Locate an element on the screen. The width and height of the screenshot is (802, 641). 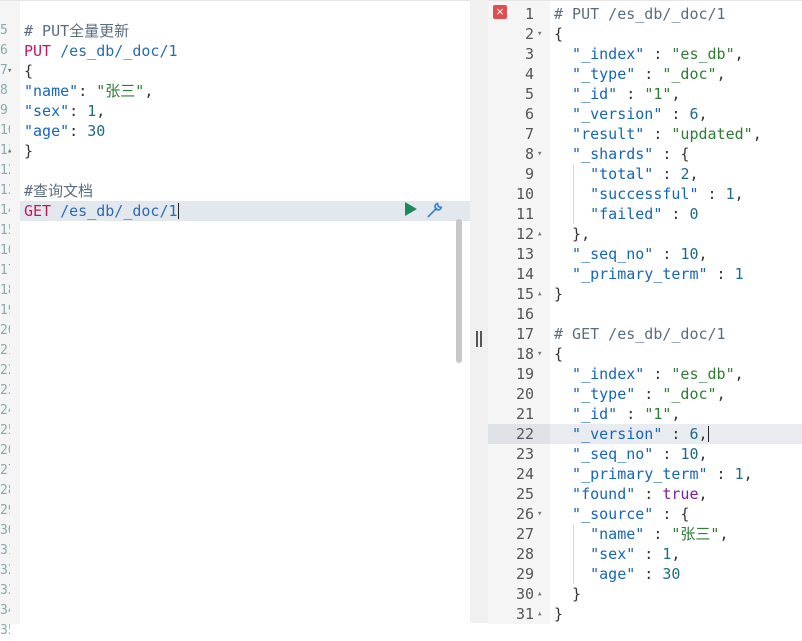
wrench-icon is located at coordinates (435, 210).